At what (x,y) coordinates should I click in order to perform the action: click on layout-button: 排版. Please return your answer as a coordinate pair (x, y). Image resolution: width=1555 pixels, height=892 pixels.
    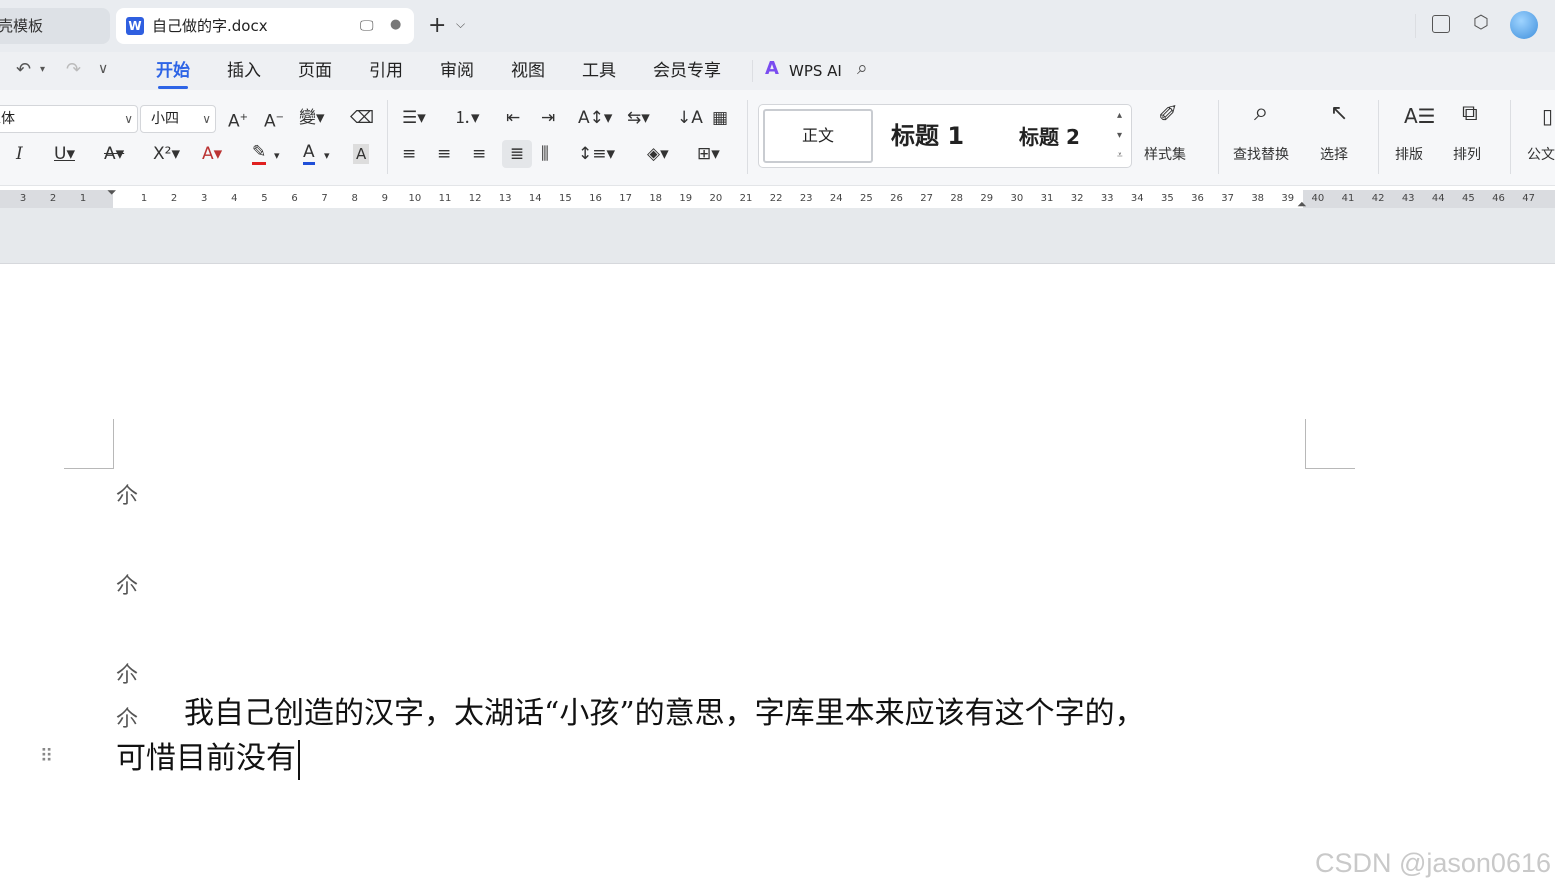
    Looking at the image, I should click on (1409, 155).